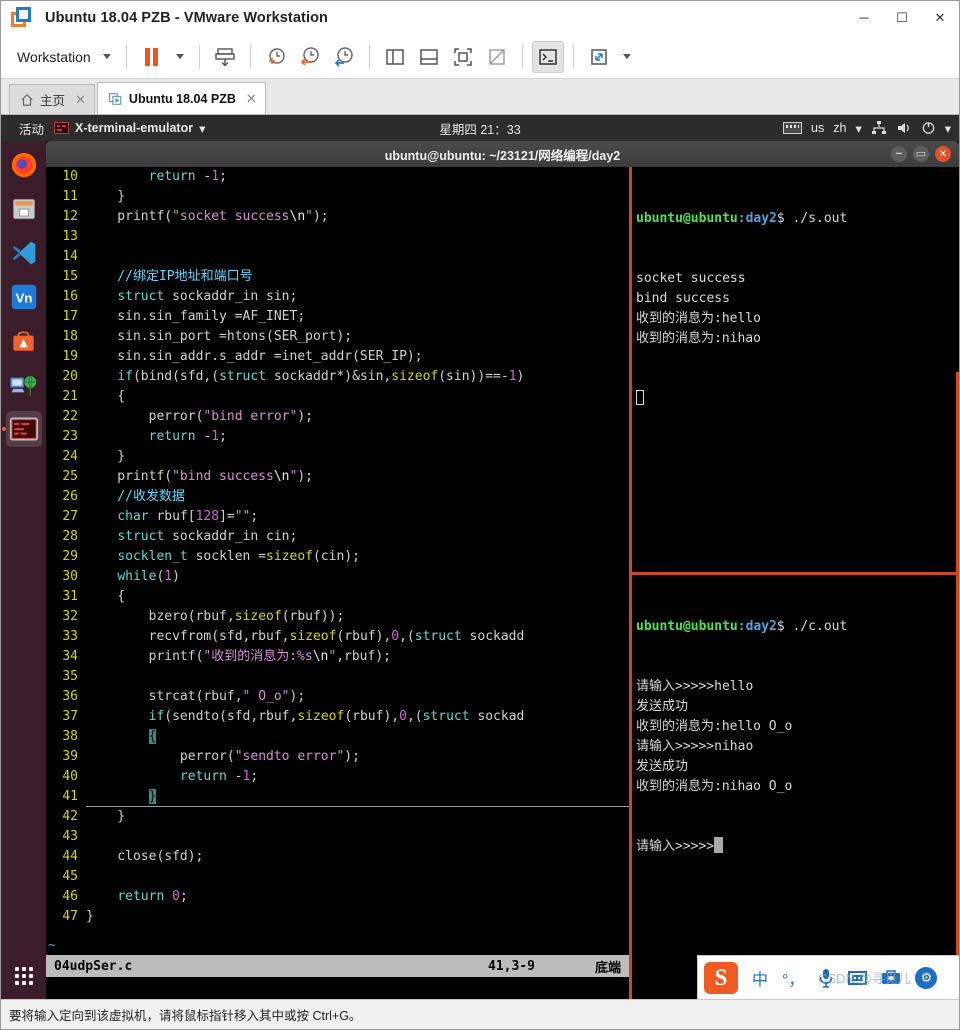  I want to click on vim-code-line: 40 return -1;, so click(337, 777).